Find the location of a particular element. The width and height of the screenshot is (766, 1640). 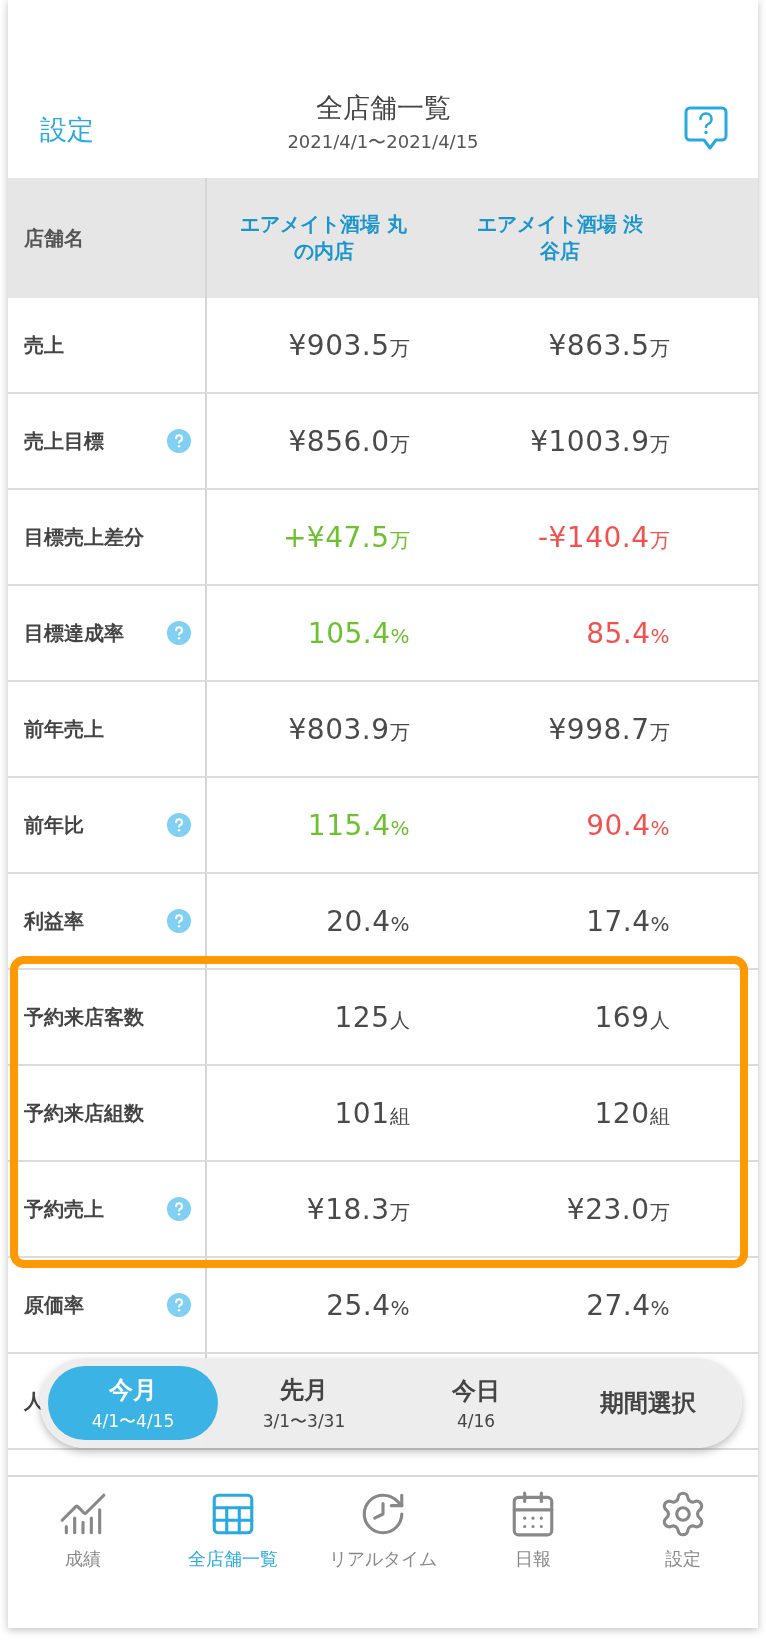

value-text: ¥856.0万 is located at coordinates (349, 441).